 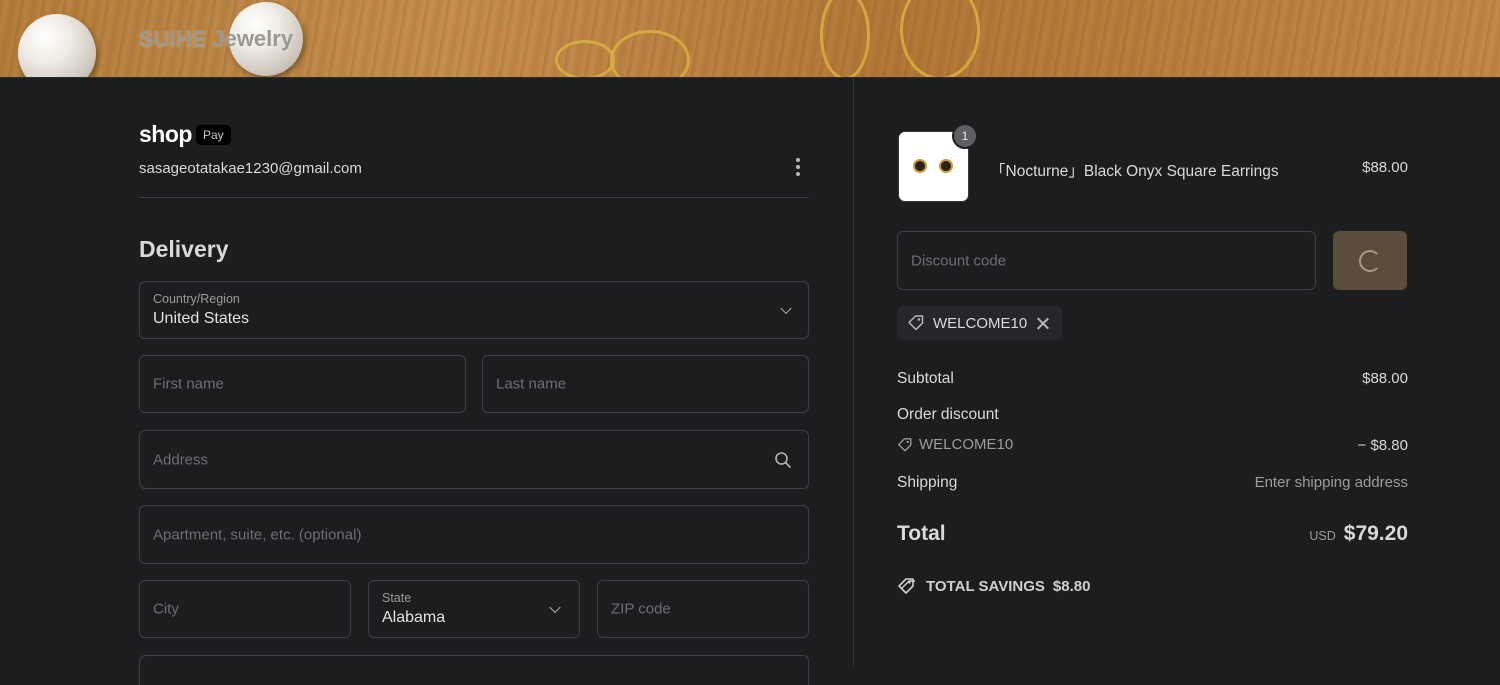 What do you see at coordinates (414, 617) in the screenshot?
I see `state-value: Alabama` at bounding box center [414, 617].